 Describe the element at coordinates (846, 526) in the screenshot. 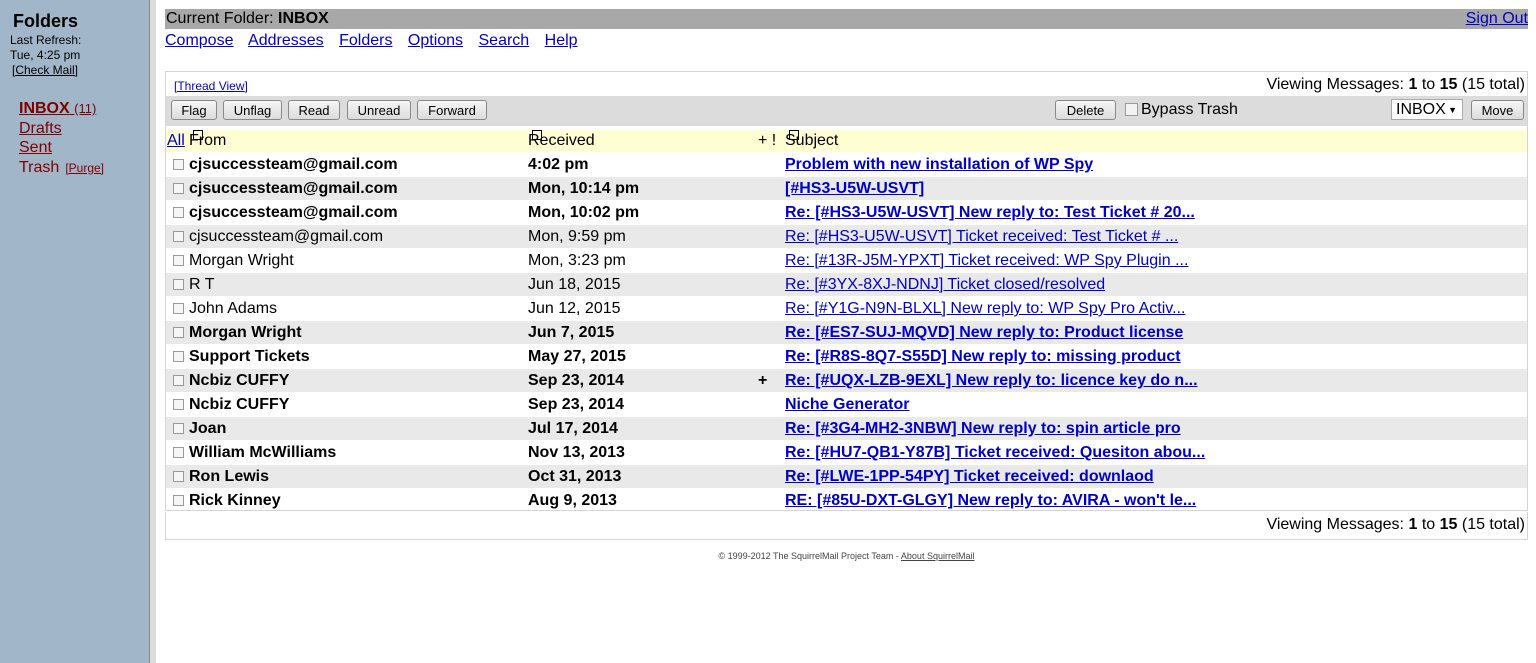

I see `message-list-footer: Viewing Messages: 1 to 15 (15 total)` at that location.